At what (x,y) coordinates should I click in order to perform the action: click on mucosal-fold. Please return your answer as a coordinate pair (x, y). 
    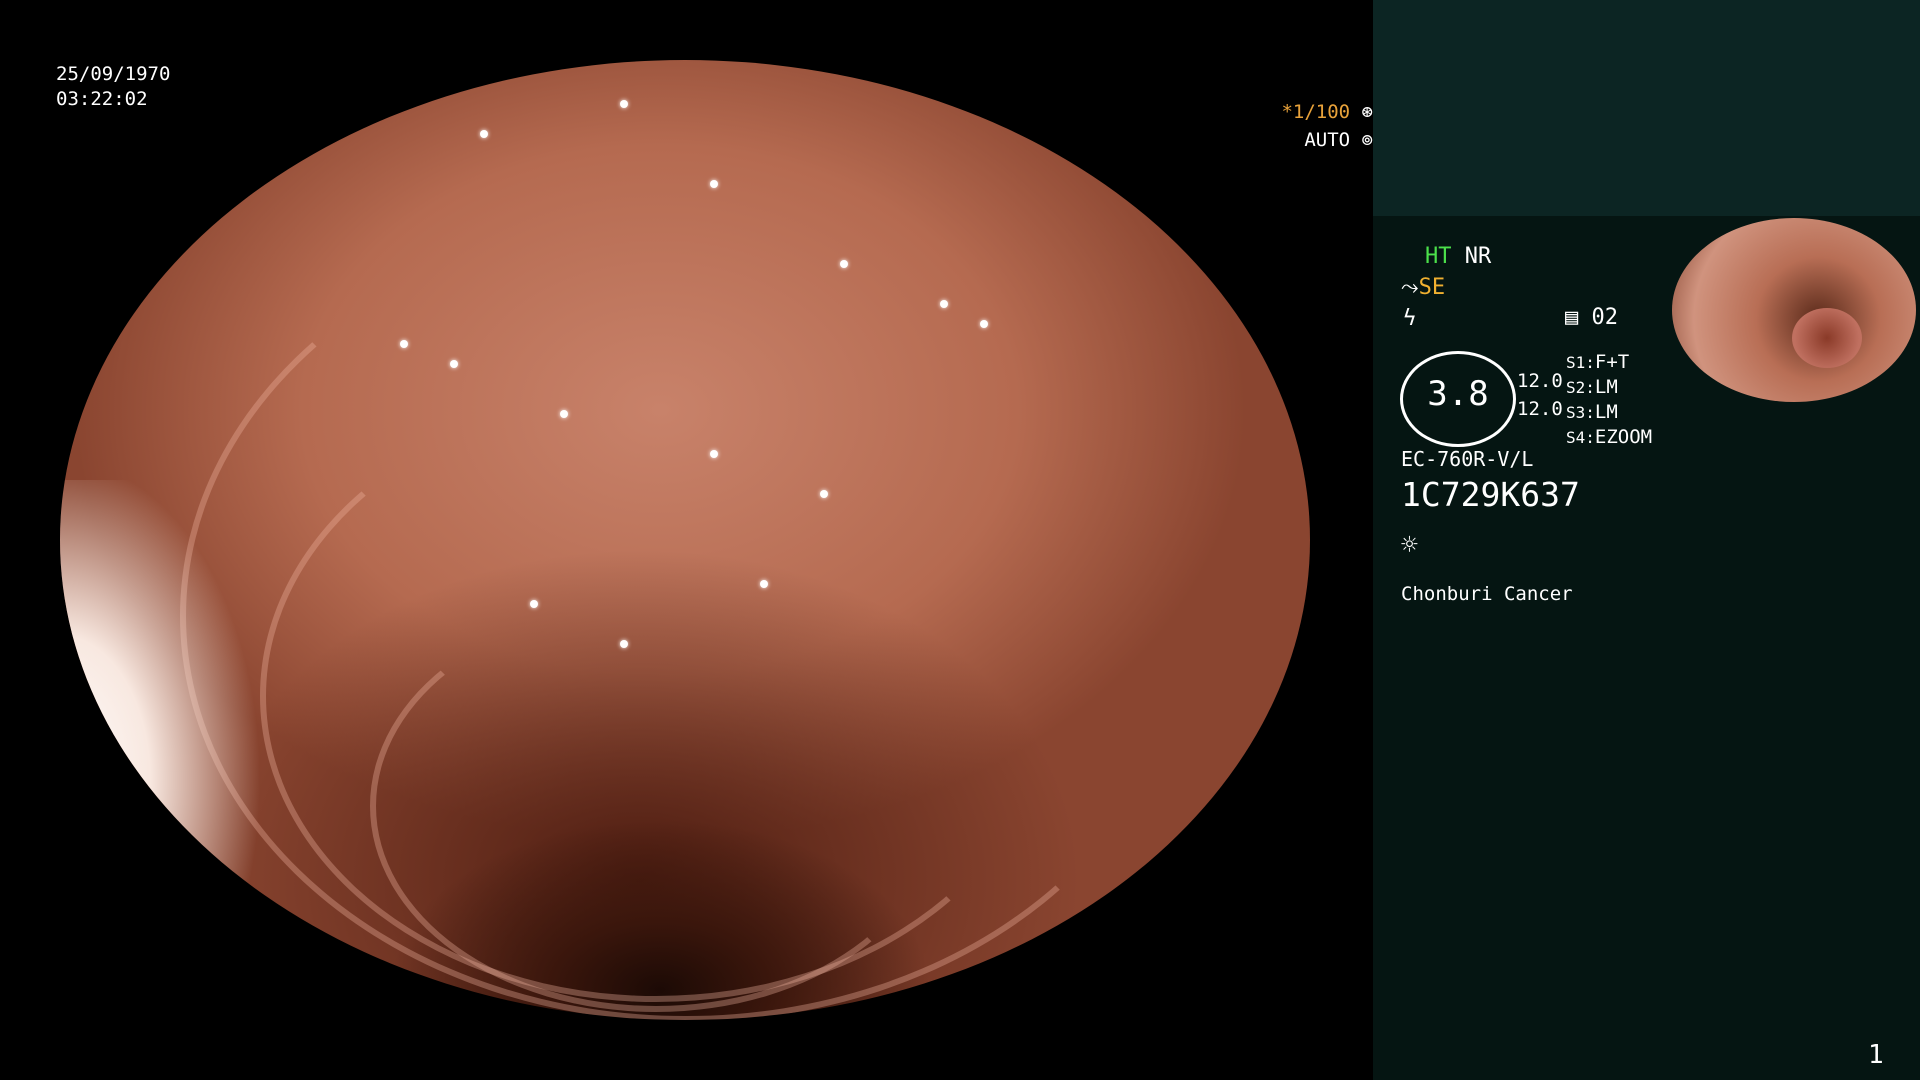
    Looking at the image, I should click on (656, 806).